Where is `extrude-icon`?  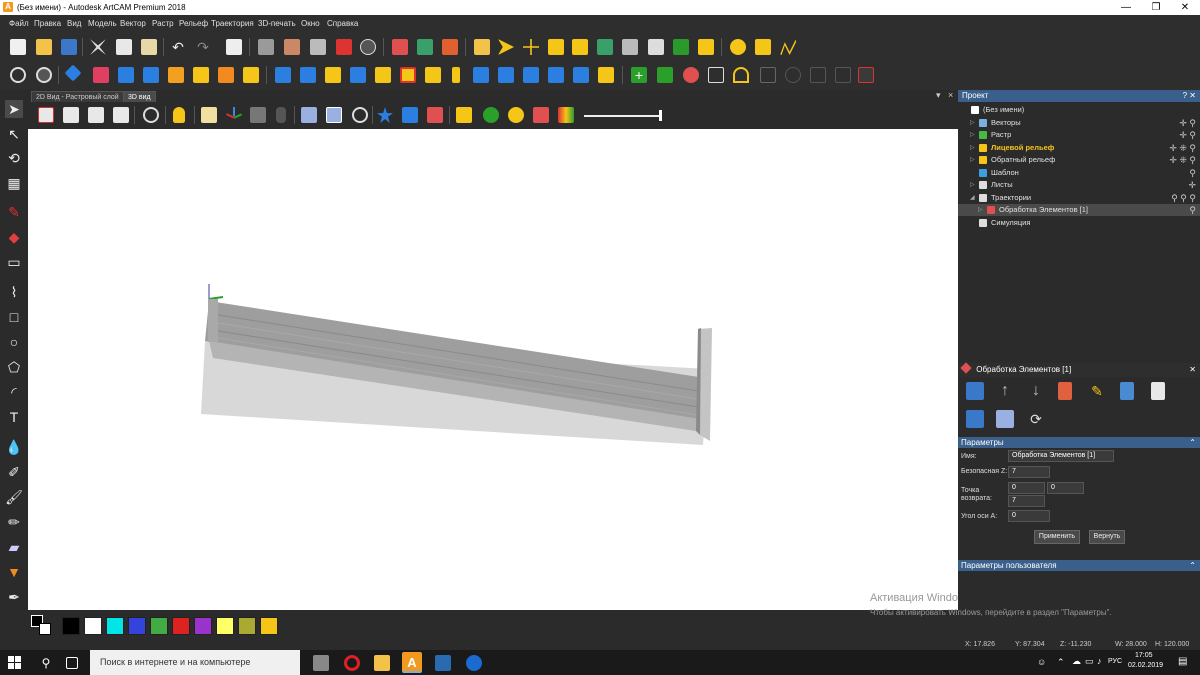
extrude-icon is located at coordinates (126, 75).